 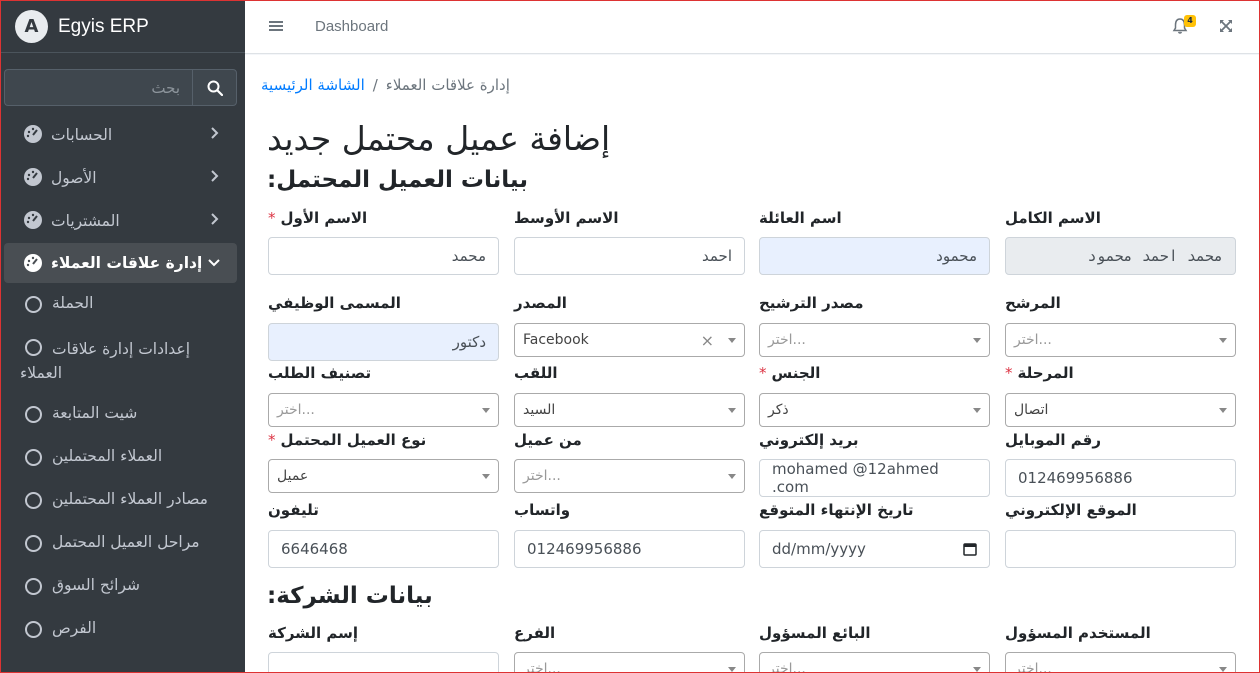 I want to click on company-name-label: إسم الشركة, so click(x=313, y=633).